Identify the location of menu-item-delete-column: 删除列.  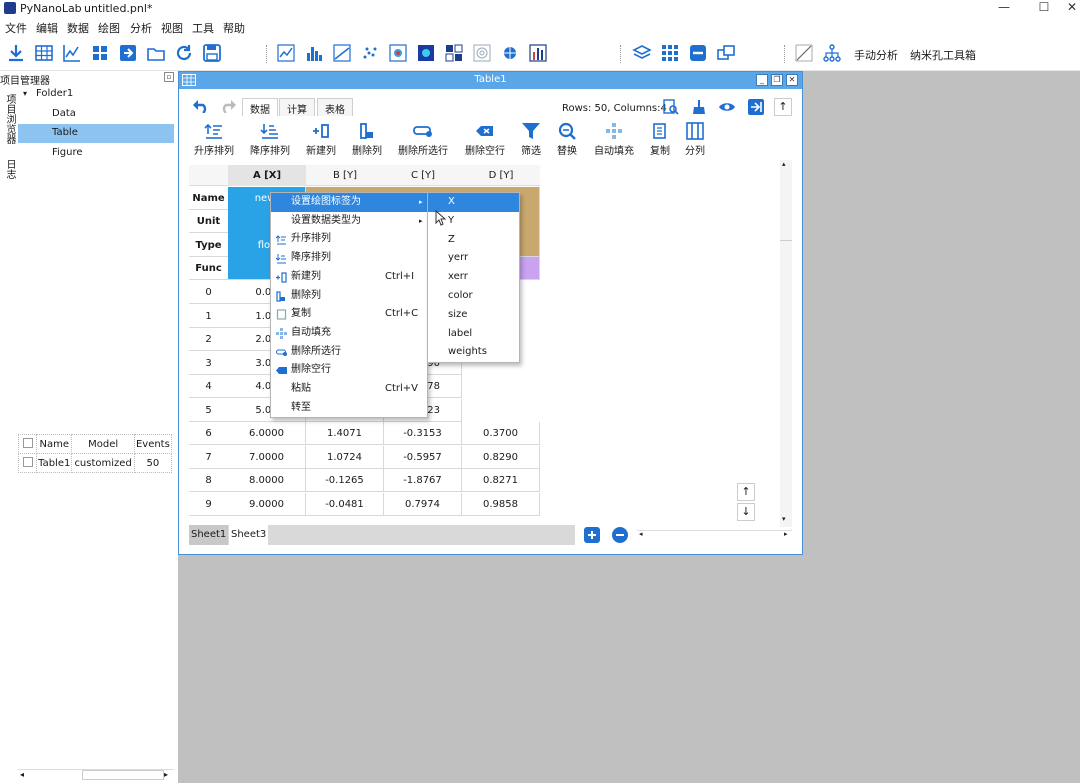
(349, 296).